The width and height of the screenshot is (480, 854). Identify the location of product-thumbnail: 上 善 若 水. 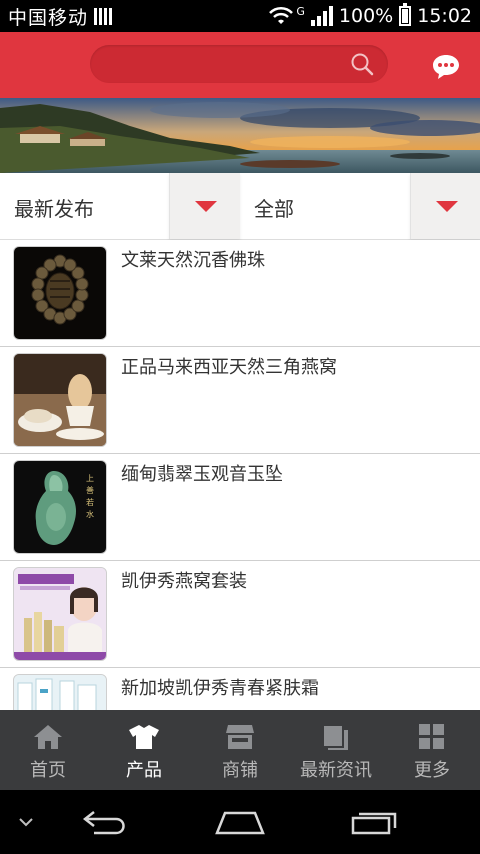
(60, 507).